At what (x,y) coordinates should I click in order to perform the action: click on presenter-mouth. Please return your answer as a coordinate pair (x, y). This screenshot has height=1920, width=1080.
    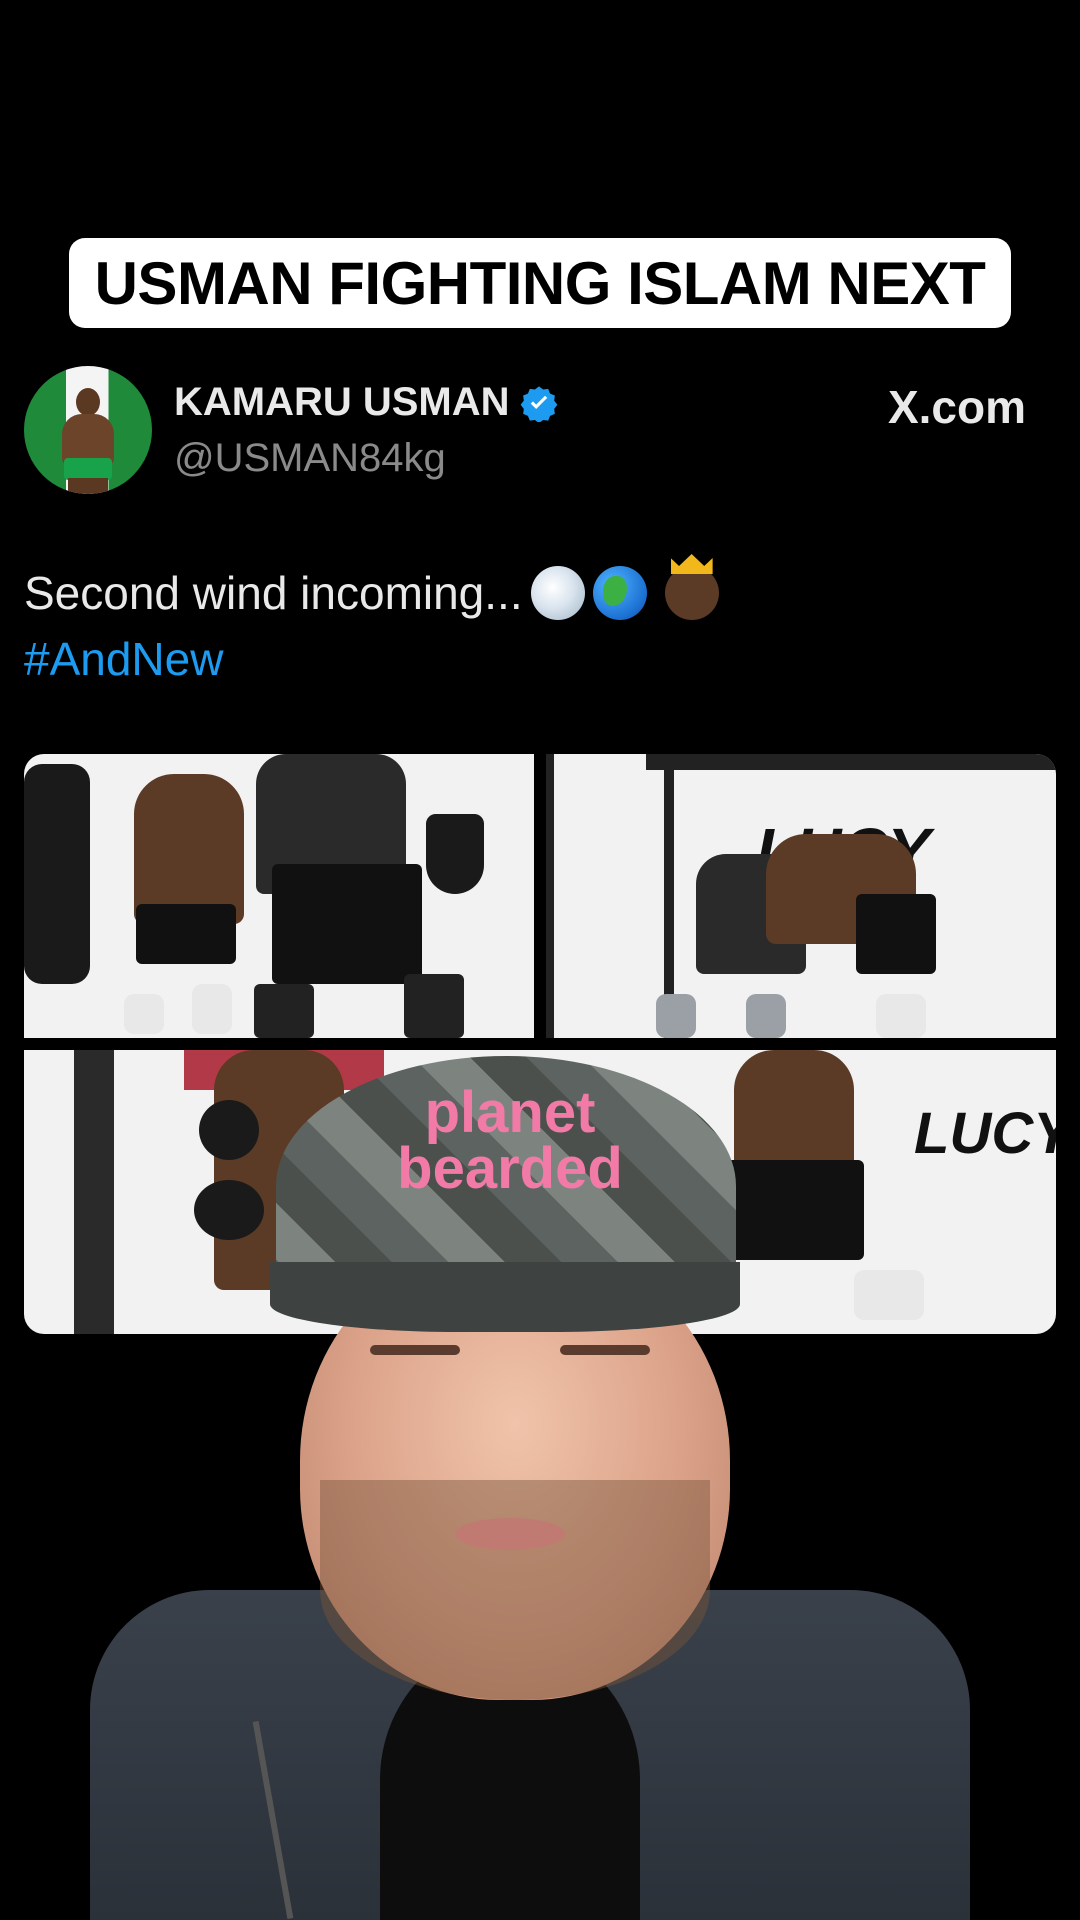
    Looking at the image, I should click on (510, 1534).